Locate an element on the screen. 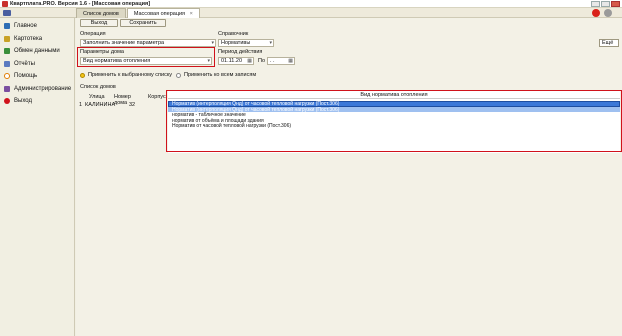  number-cell: 32 is located at coordinates (132, 105).